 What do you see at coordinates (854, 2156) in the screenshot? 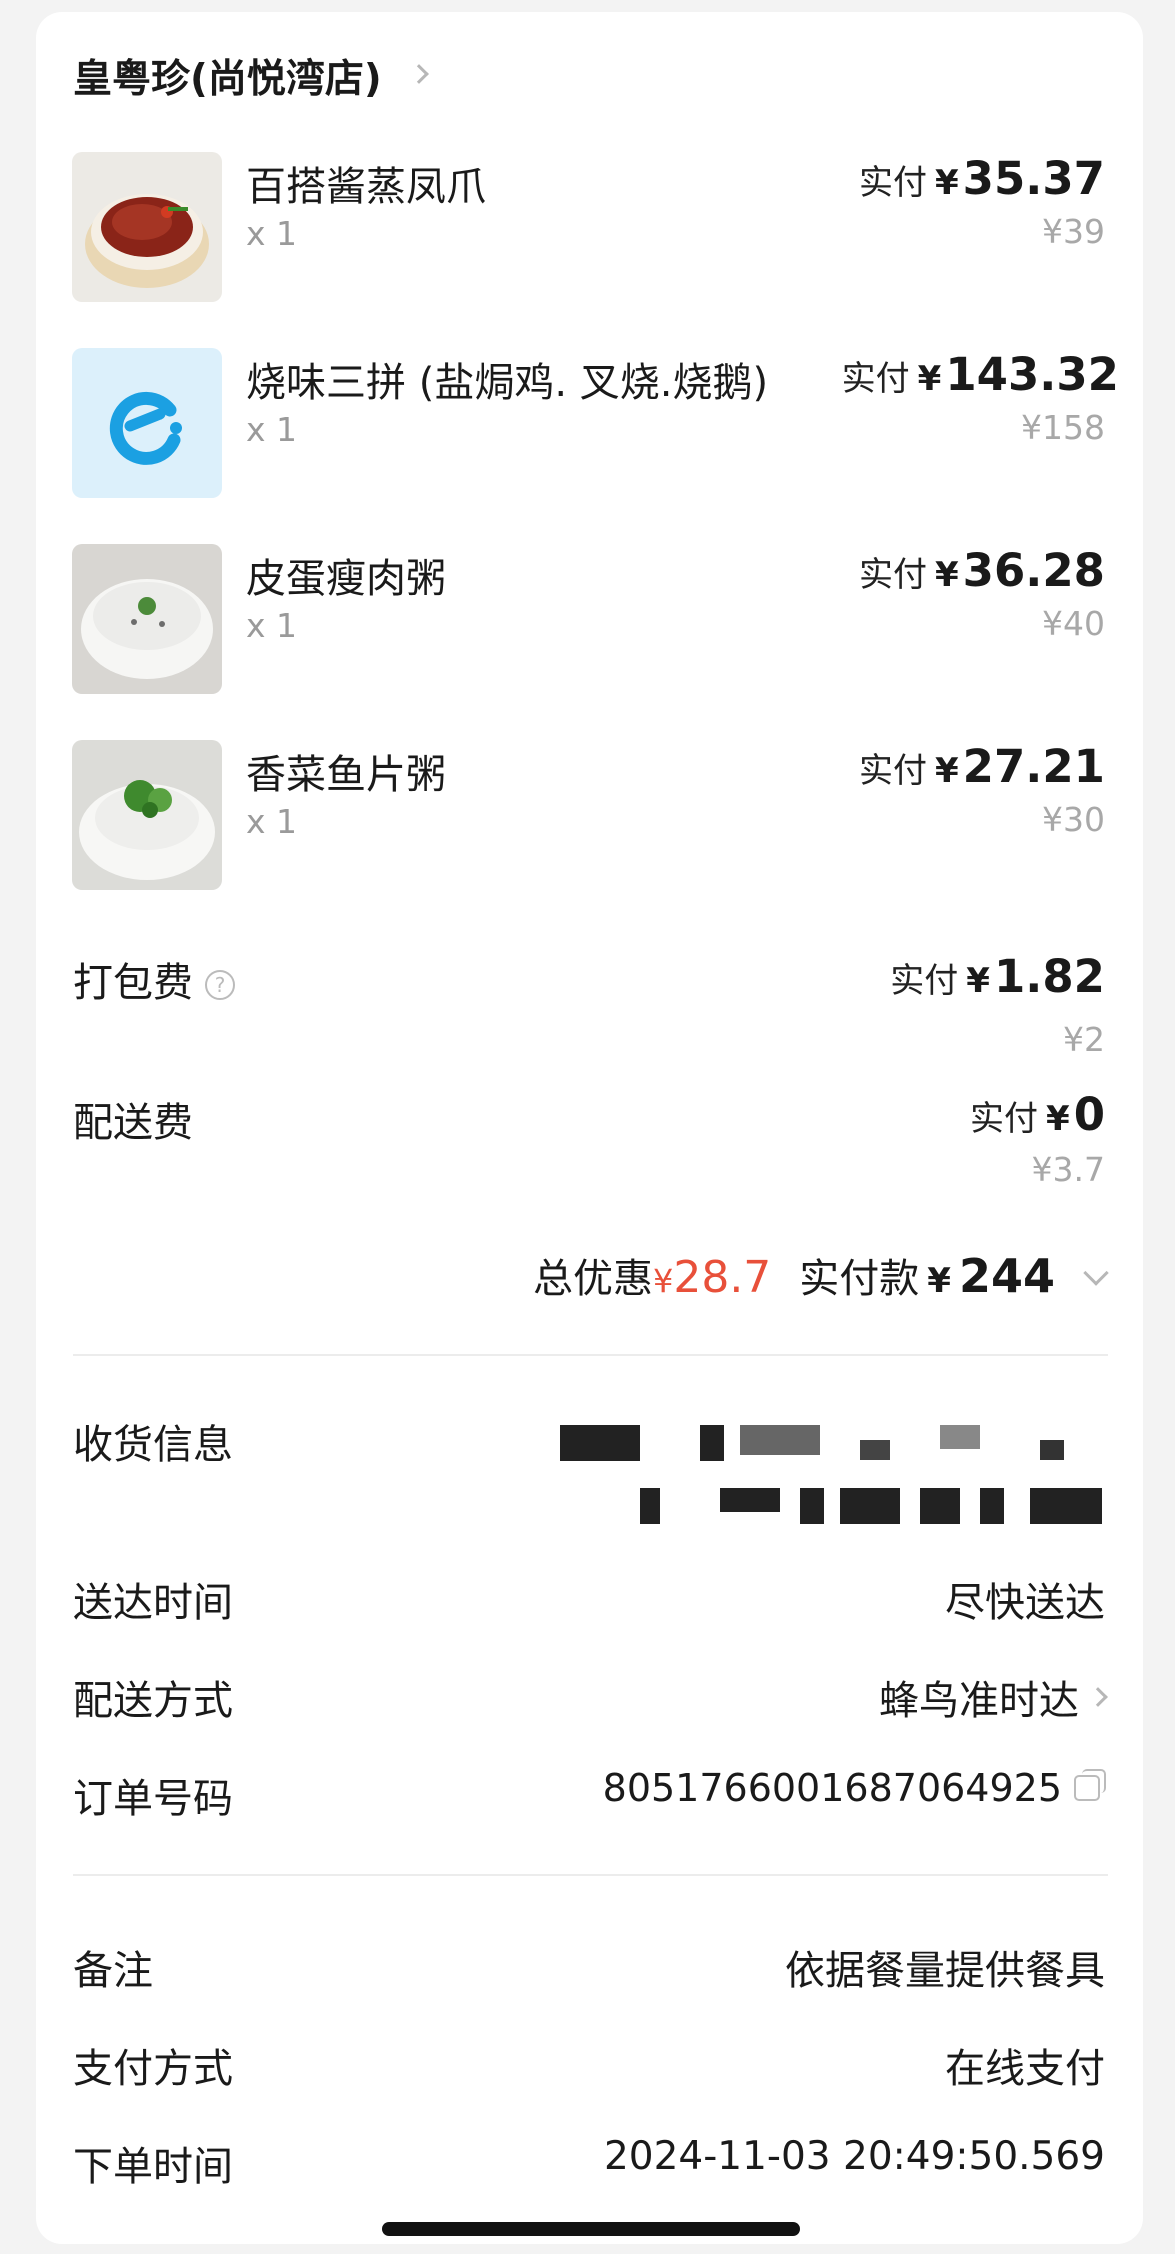
I see `order-time-value: 2024-11-03 20:49:50.569` at bounding box center [854, 2156].